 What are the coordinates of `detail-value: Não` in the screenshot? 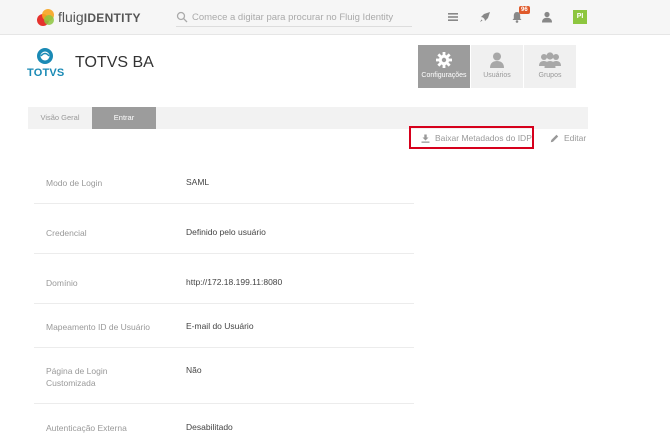 It's located at (194, 370).